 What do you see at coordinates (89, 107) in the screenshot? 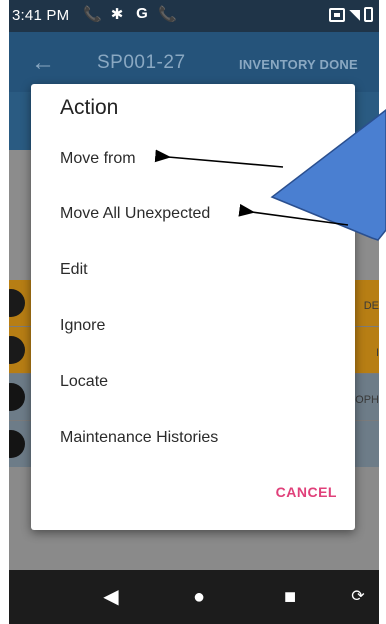
I see `dialog-title: Action` at bounding box center [89, 107].